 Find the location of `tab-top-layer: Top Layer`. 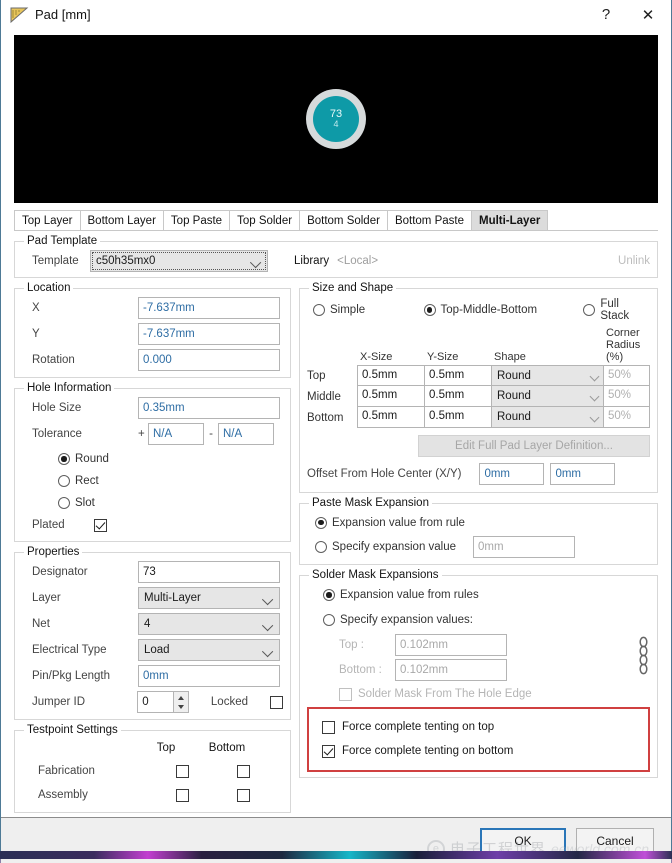

tab-top-layer: Top Layer is located at coordinates (47, 220).